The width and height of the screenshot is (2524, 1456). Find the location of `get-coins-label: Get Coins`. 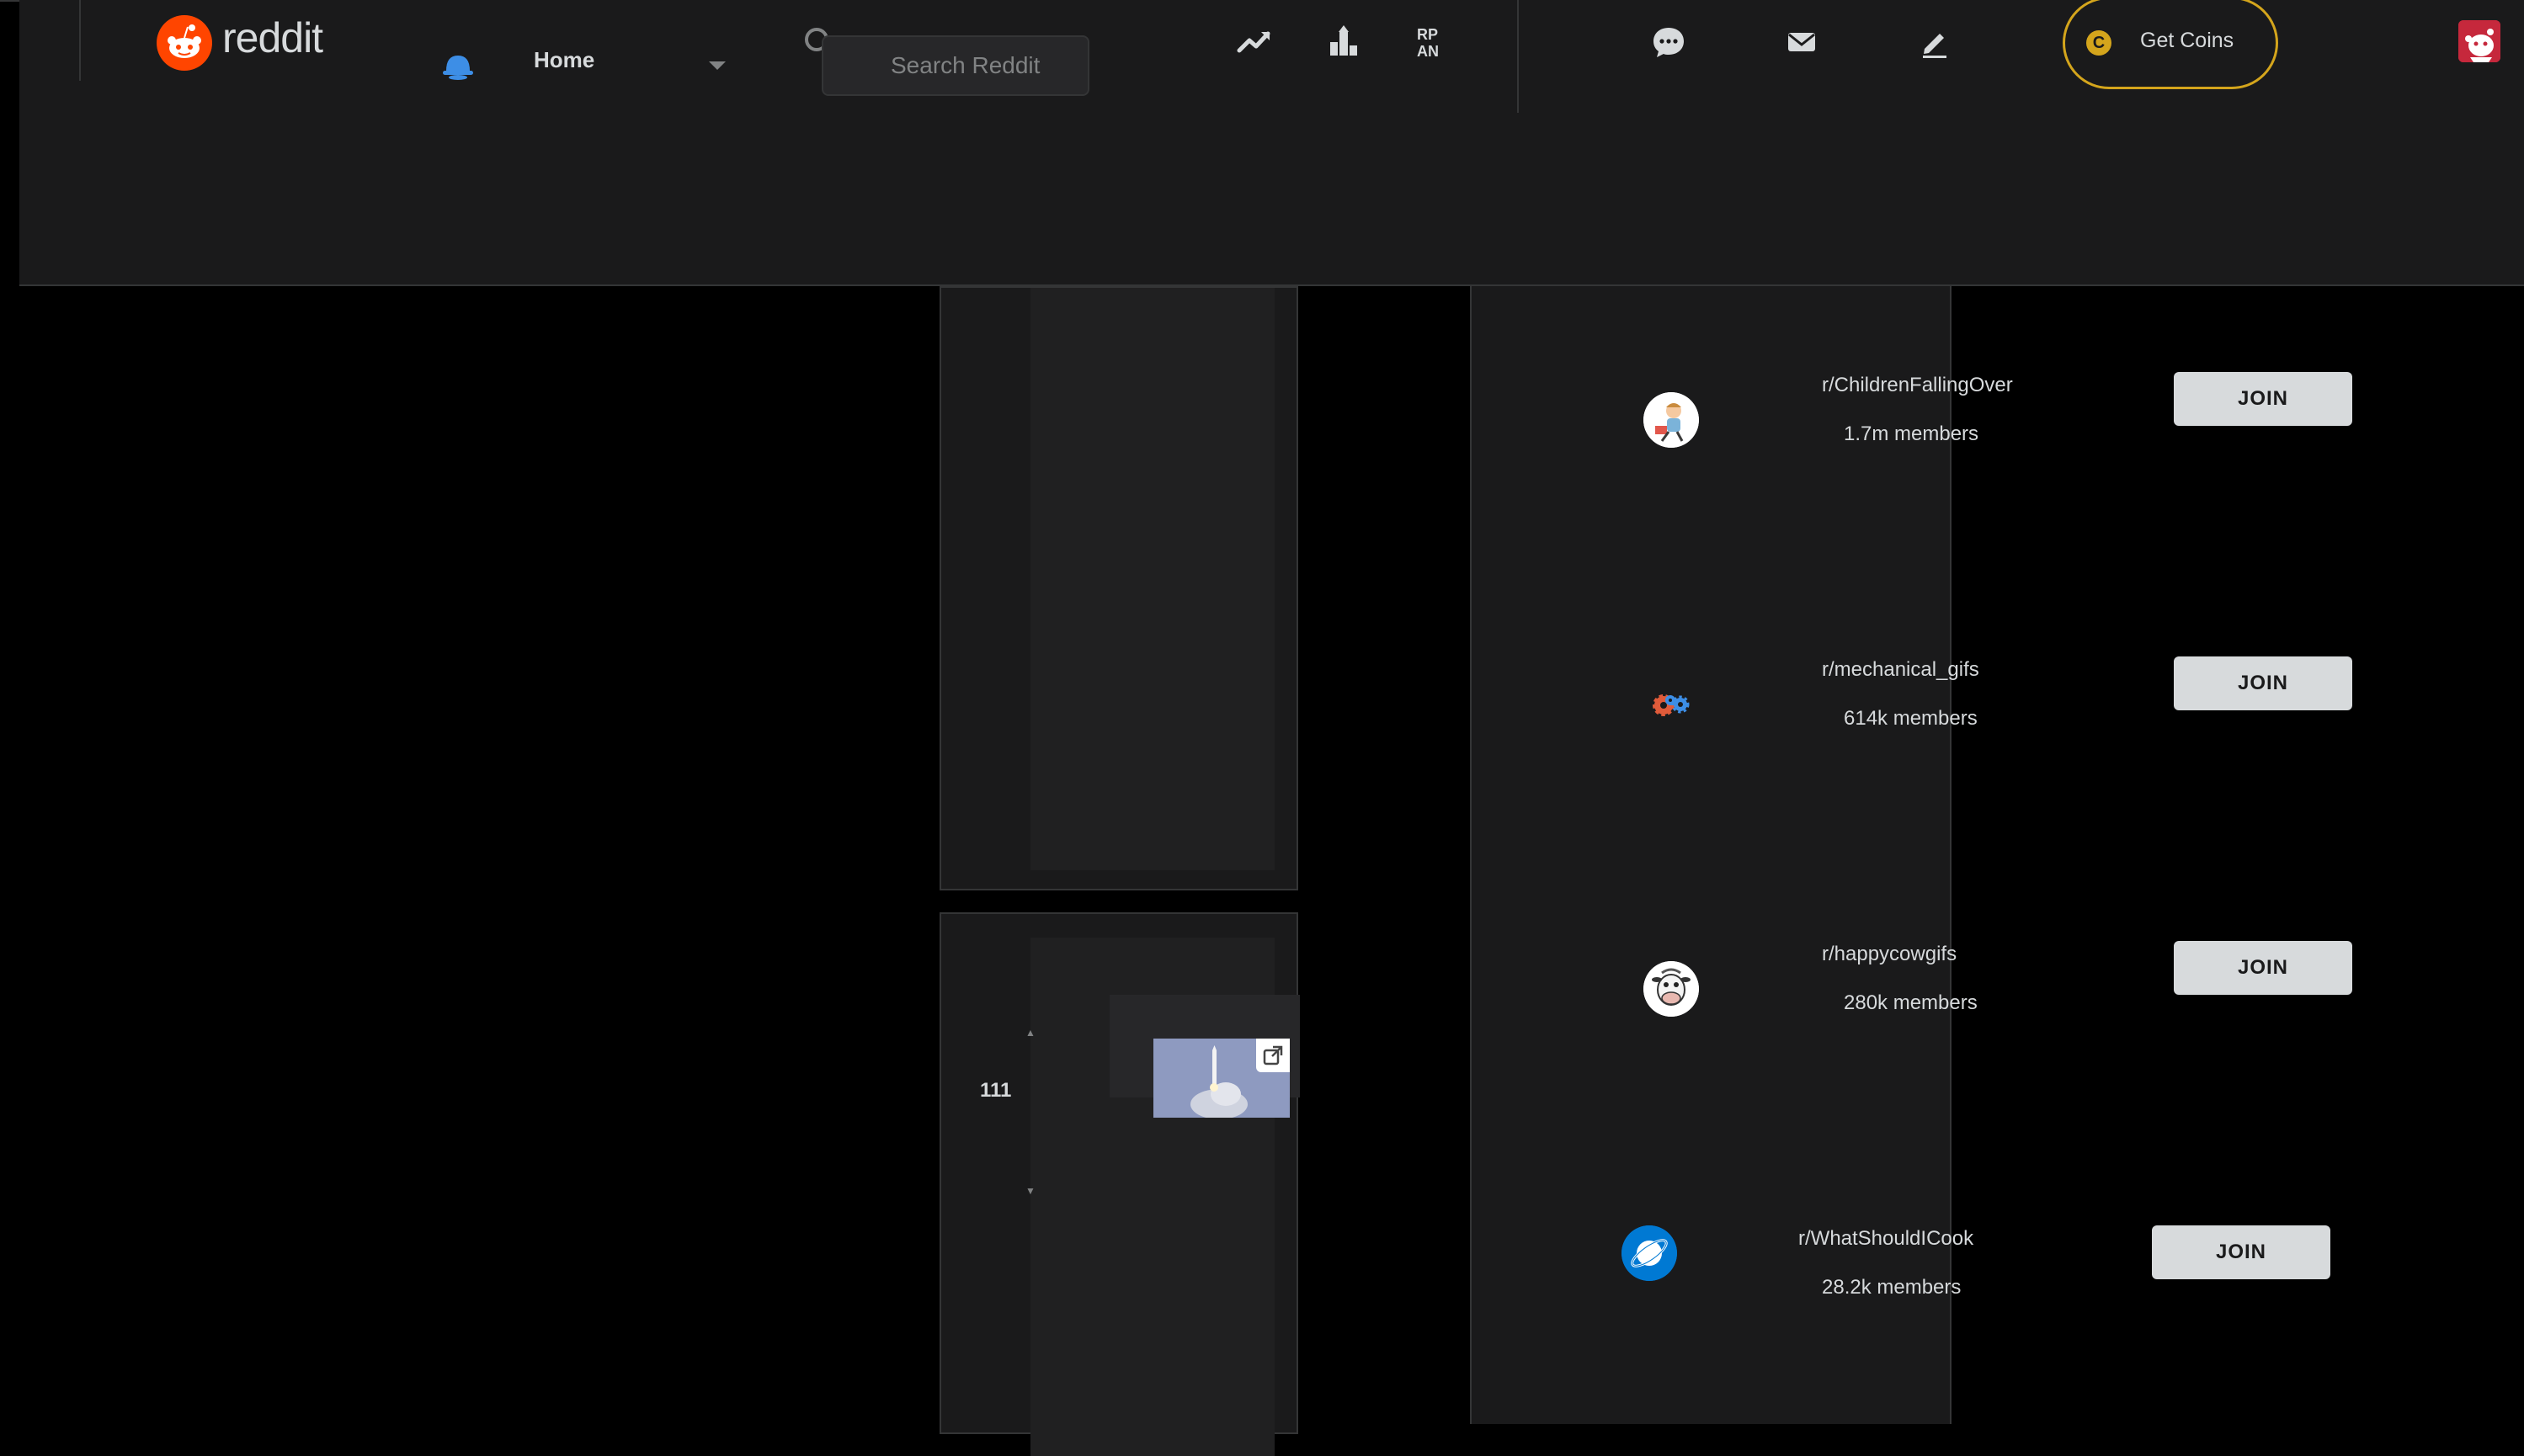

get-coins-label: Get Coins is located at coordinates (2187, 41).